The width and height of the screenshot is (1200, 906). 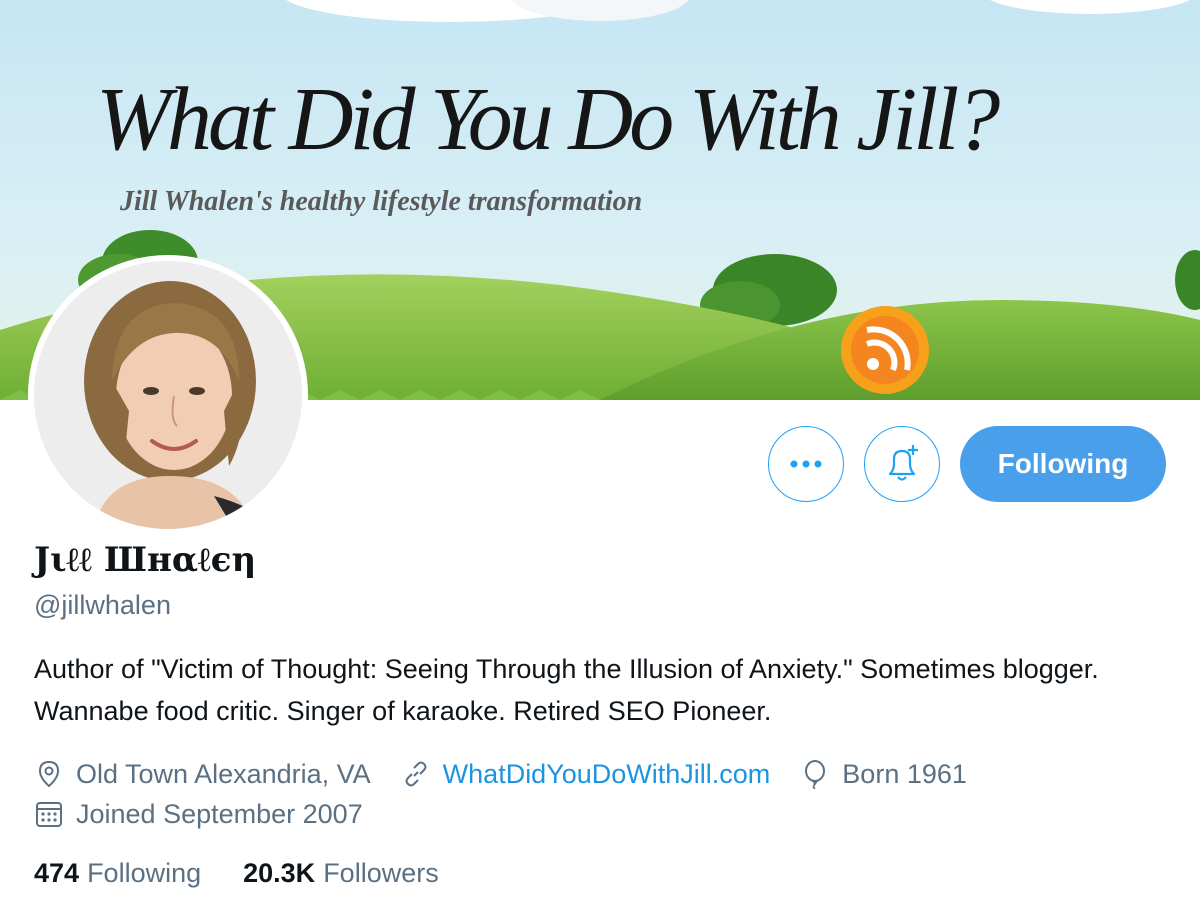 I want to click on following-count: 474, so click(x=57, y=873).